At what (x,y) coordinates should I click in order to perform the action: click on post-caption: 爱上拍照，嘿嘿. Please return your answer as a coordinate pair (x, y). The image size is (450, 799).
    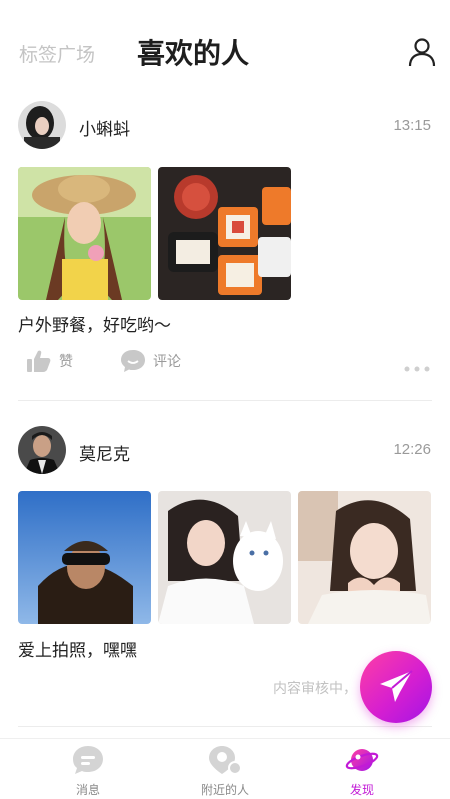
    Looking at the image, I should click on (77, 651).